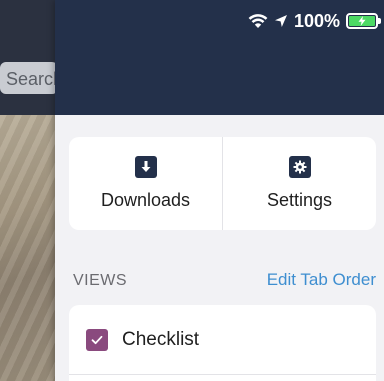 The width and height of the screenshot is (384, 381). Describe the element at coordinates (258, 21) in the screenshot. I see `wifi-icon` at that location.